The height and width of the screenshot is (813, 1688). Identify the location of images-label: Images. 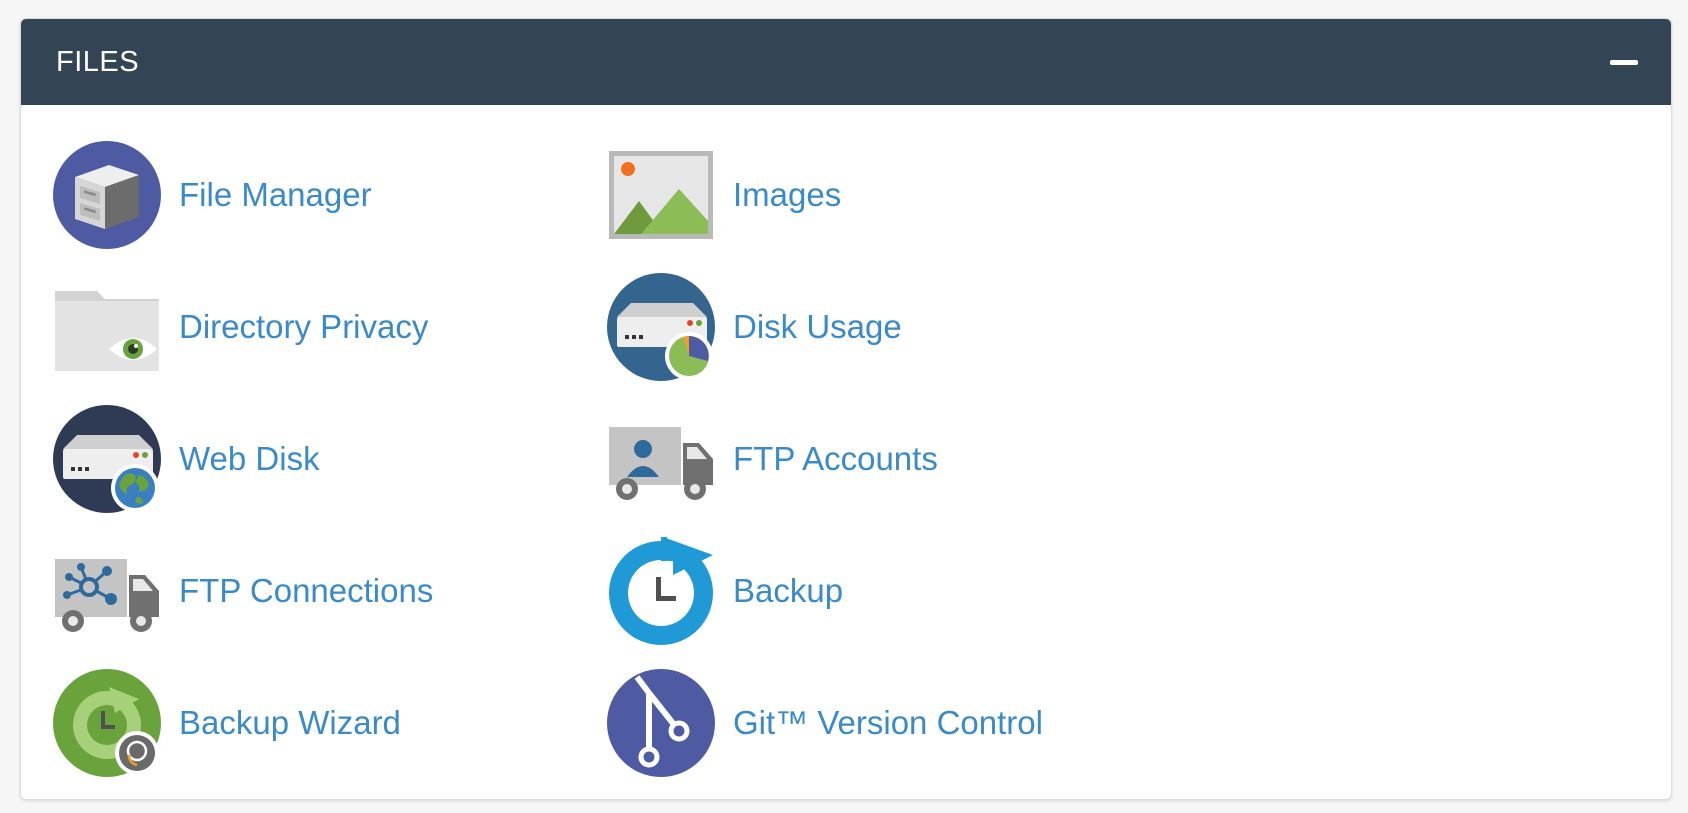
(787, 194).